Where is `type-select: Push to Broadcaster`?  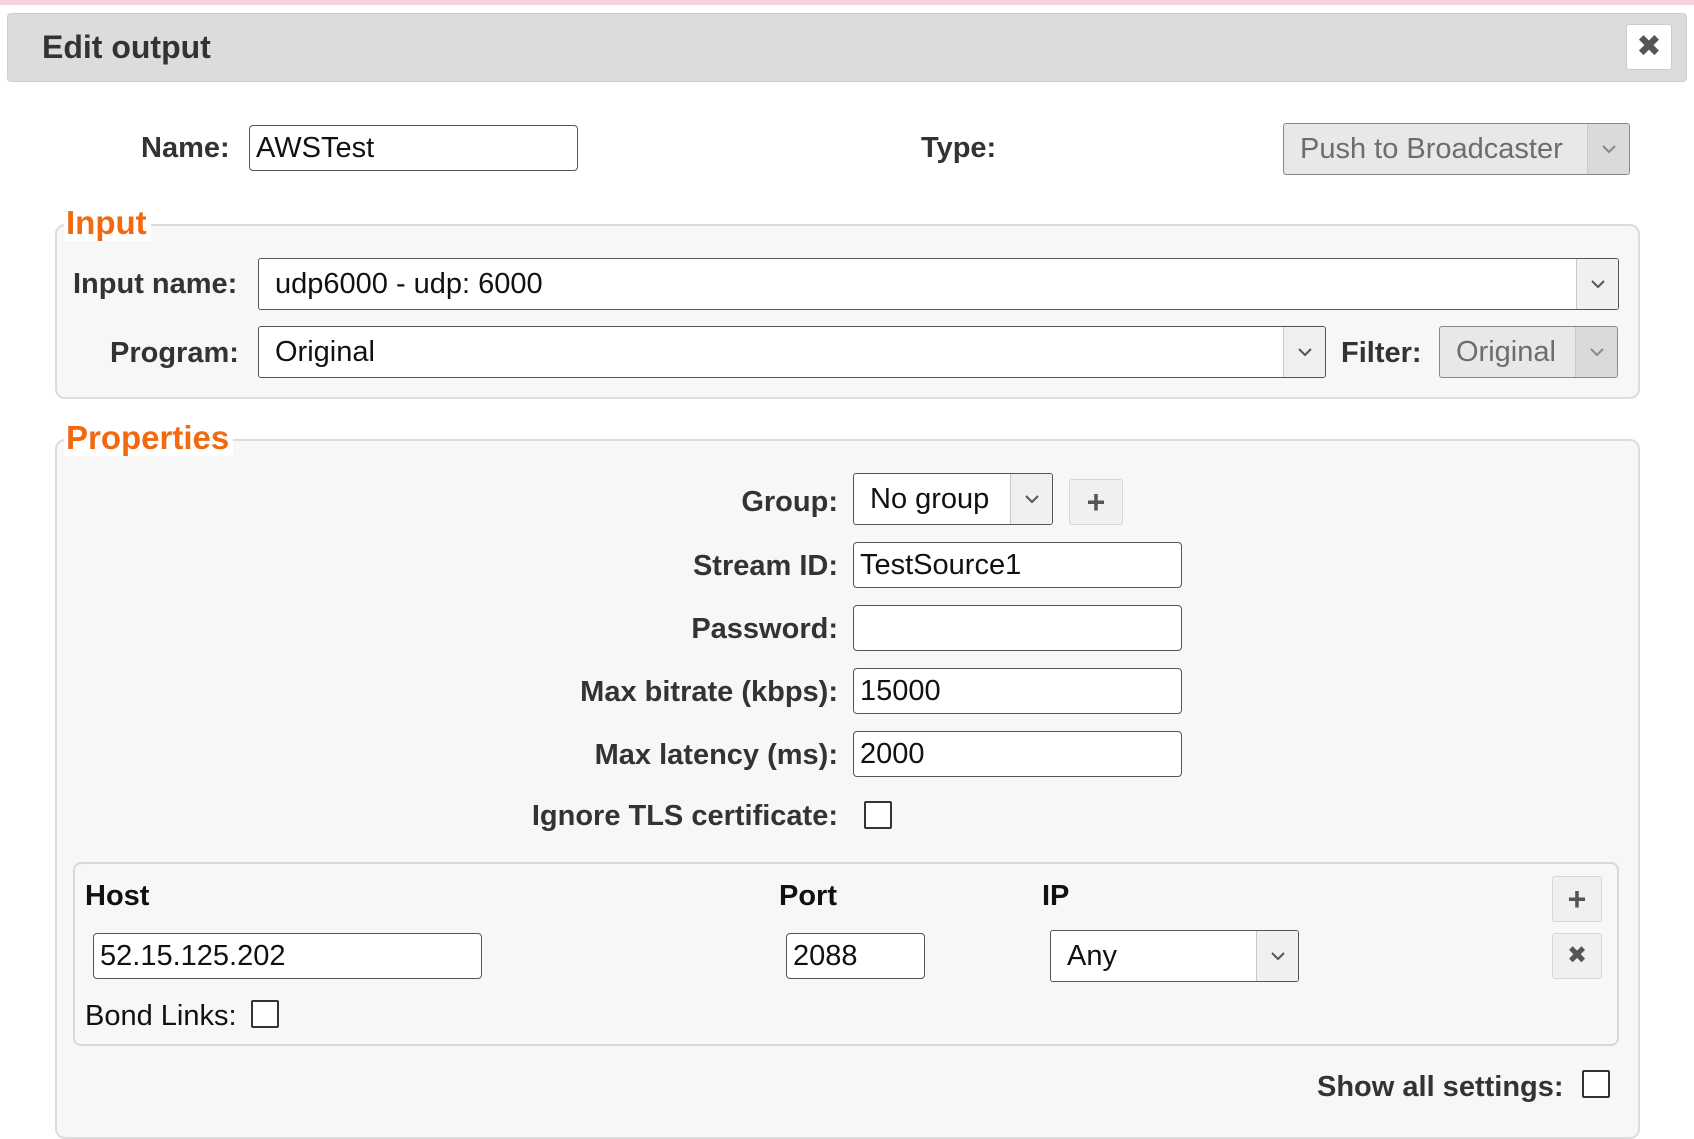 type-select: Push to Broadcaster is located at coordinates (1456, 149).